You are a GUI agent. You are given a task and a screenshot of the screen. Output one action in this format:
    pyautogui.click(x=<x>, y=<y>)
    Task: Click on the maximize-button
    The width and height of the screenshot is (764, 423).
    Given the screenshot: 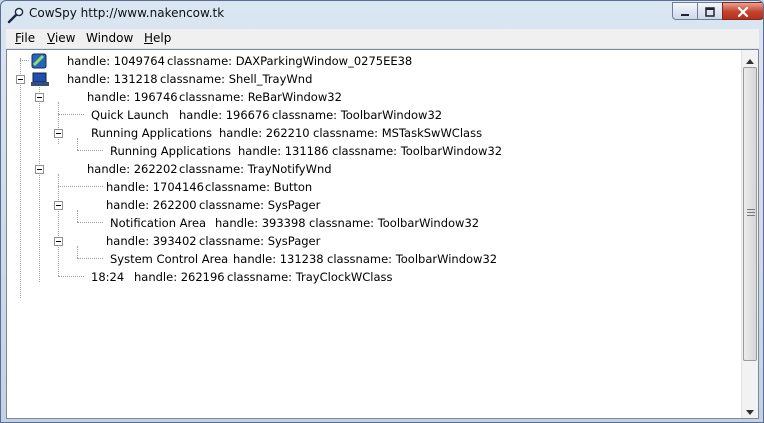 What is the action you would take?
    pyautogui.click(x=710, y=11)
    